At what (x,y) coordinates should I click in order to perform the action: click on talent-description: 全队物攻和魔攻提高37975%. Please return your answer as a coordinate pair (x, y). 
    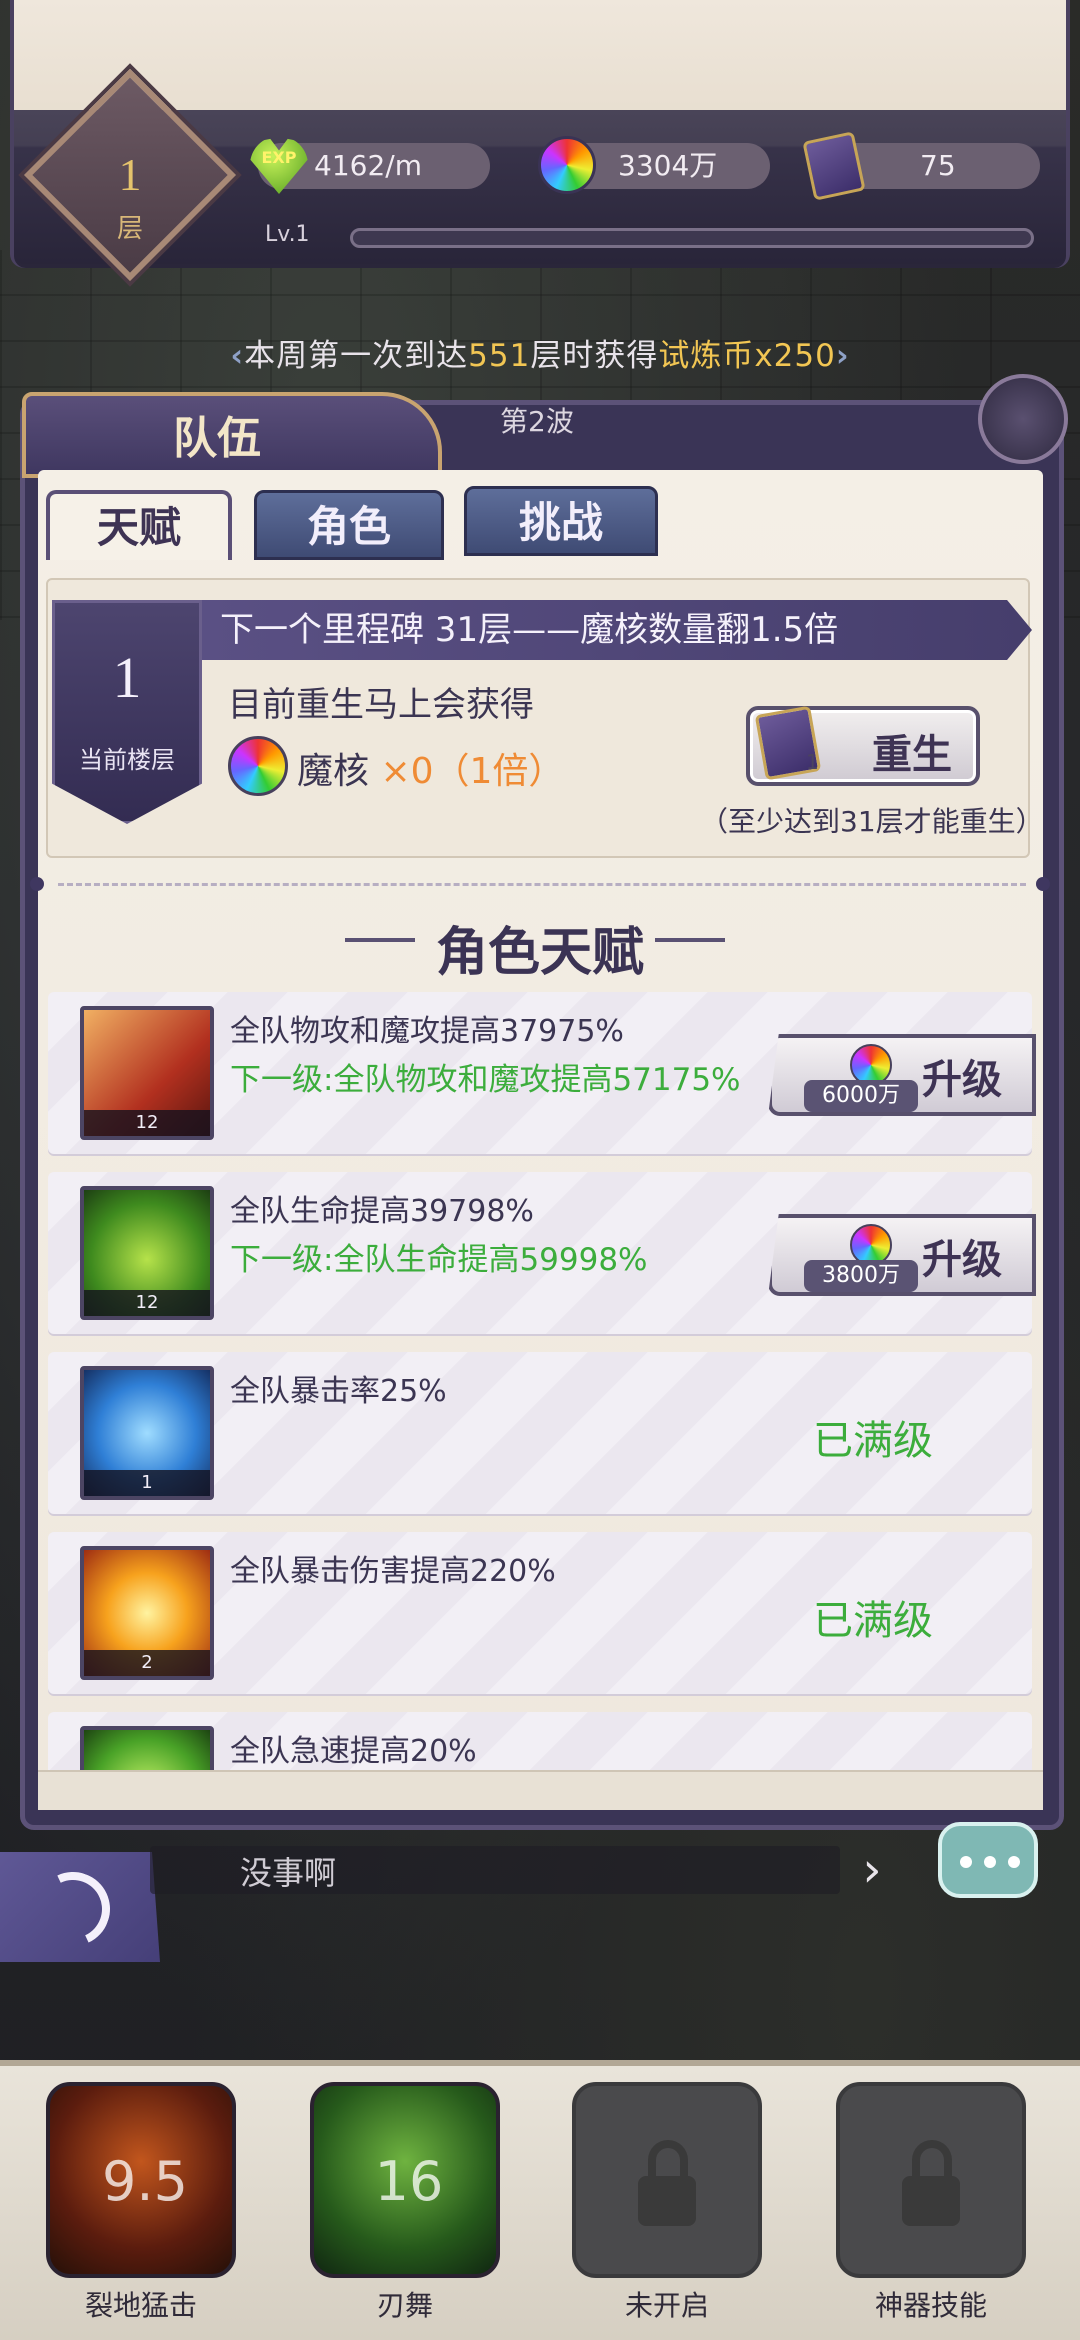
    Looking at the image, I should click on (427, 1031).